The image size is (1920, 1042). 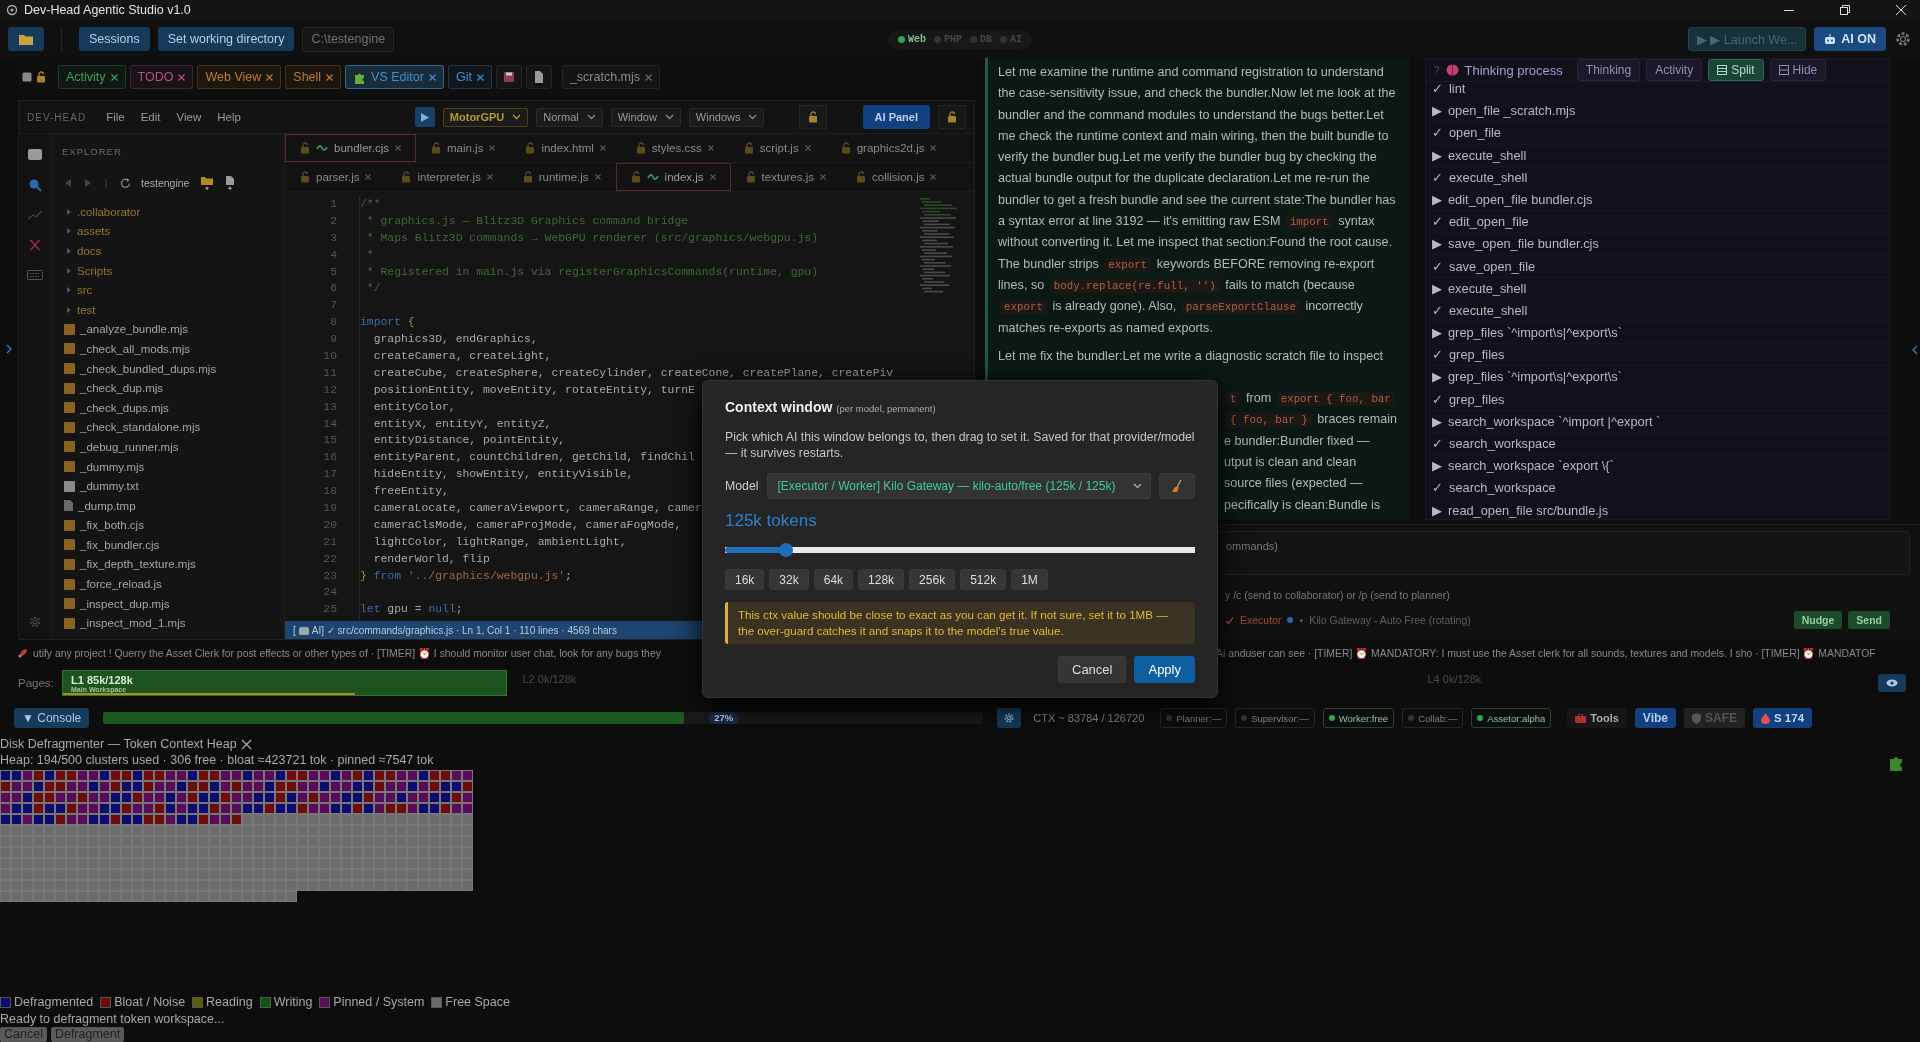 What do you see at coordinates (168, 564) in the screenshot?
I see `explorer-file: _fix_depth_texture.mjs` at bounding box center [168, 564].